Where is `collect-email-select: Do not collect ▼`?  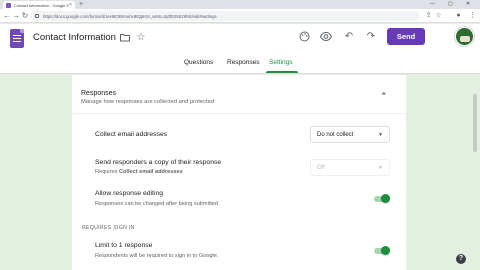 collect-email-select: Do not collect ▼ is located at coordinates (350, 134).